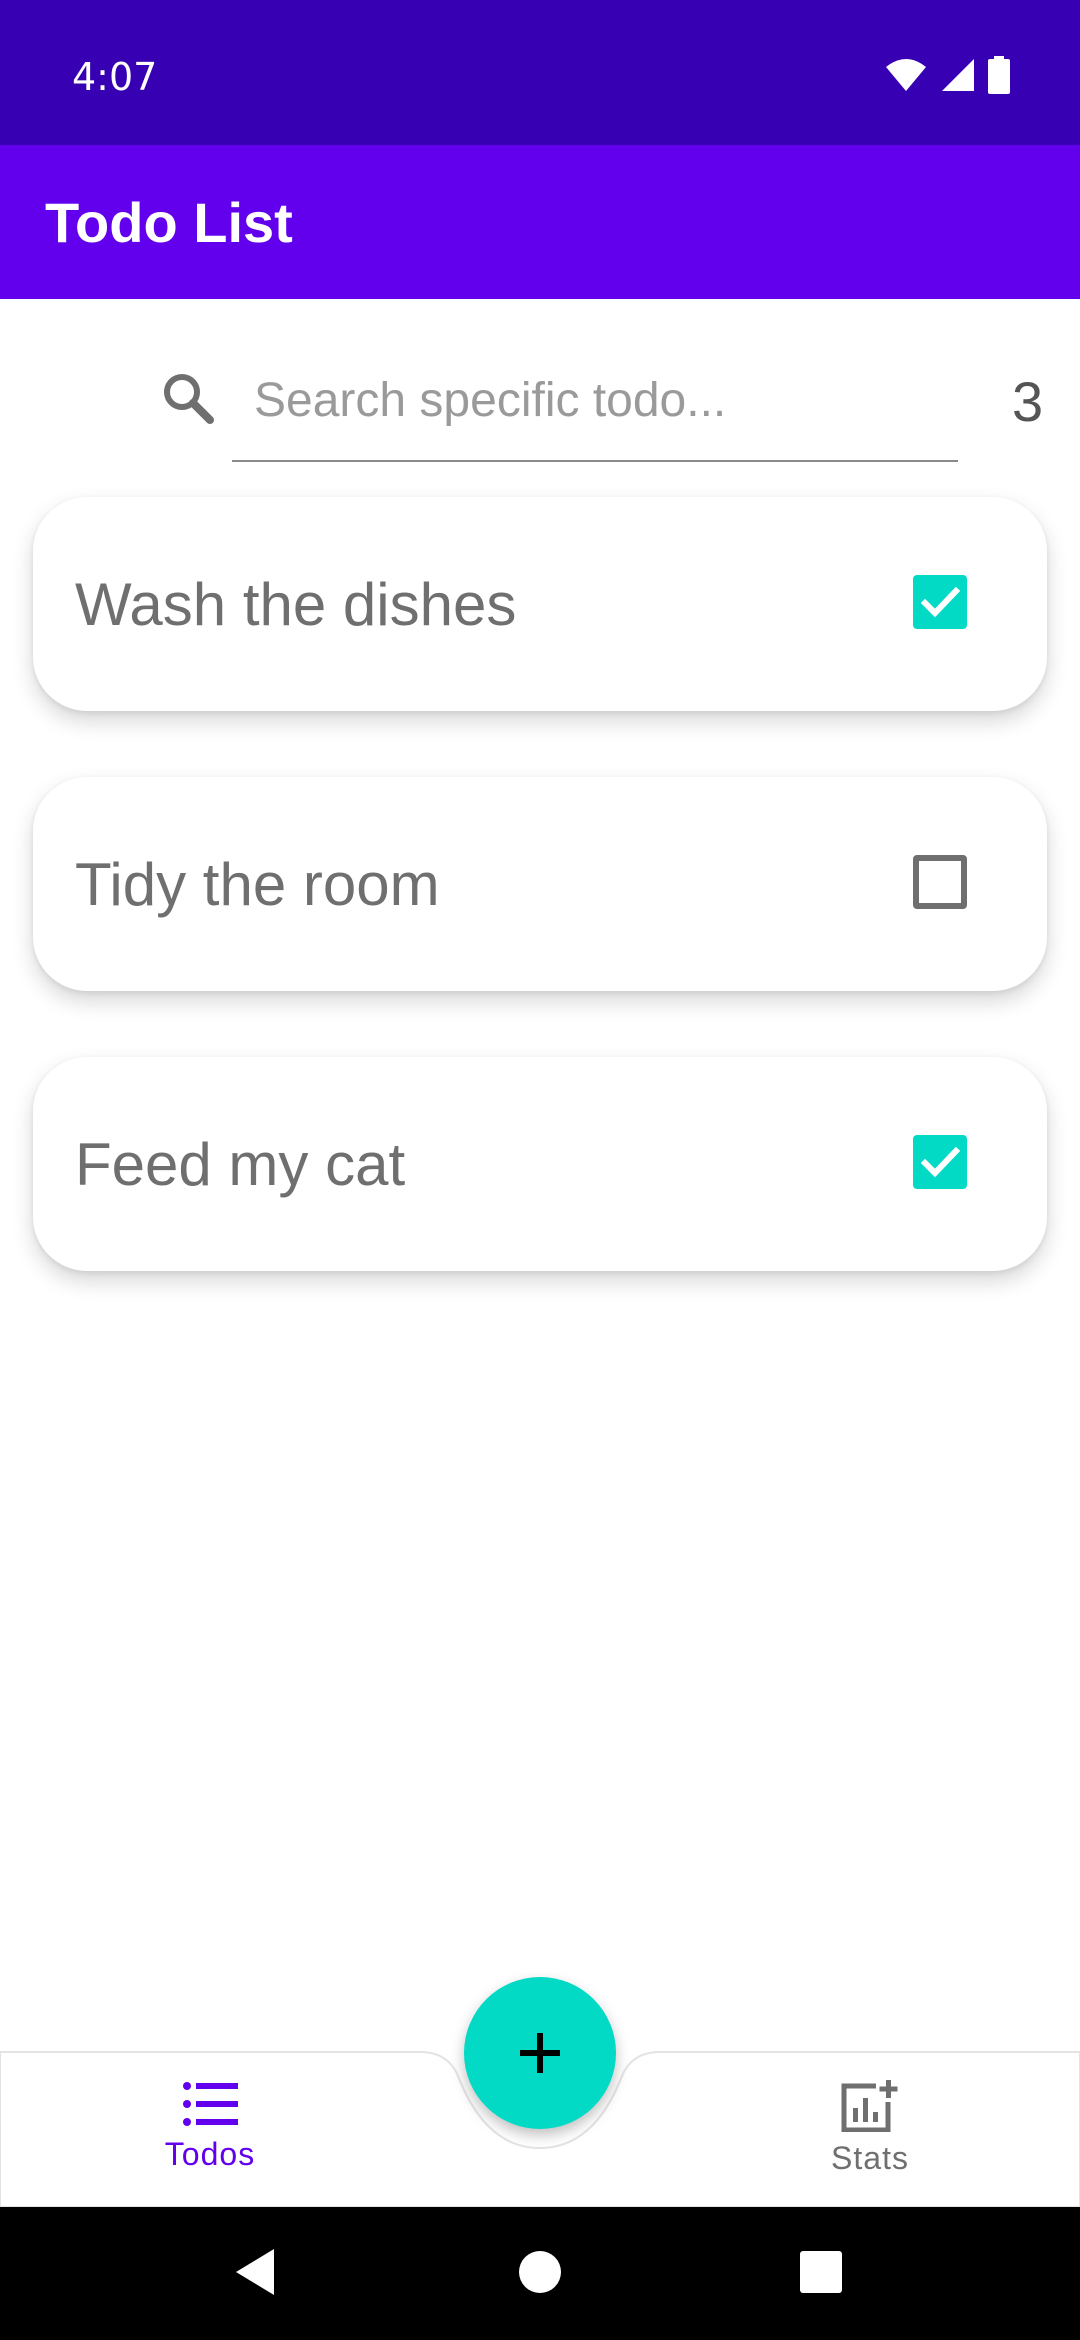  What do you see at coordinates (255, 2272) in the screenshot?
I see `back-icon` at bounding box center [255, 2272].